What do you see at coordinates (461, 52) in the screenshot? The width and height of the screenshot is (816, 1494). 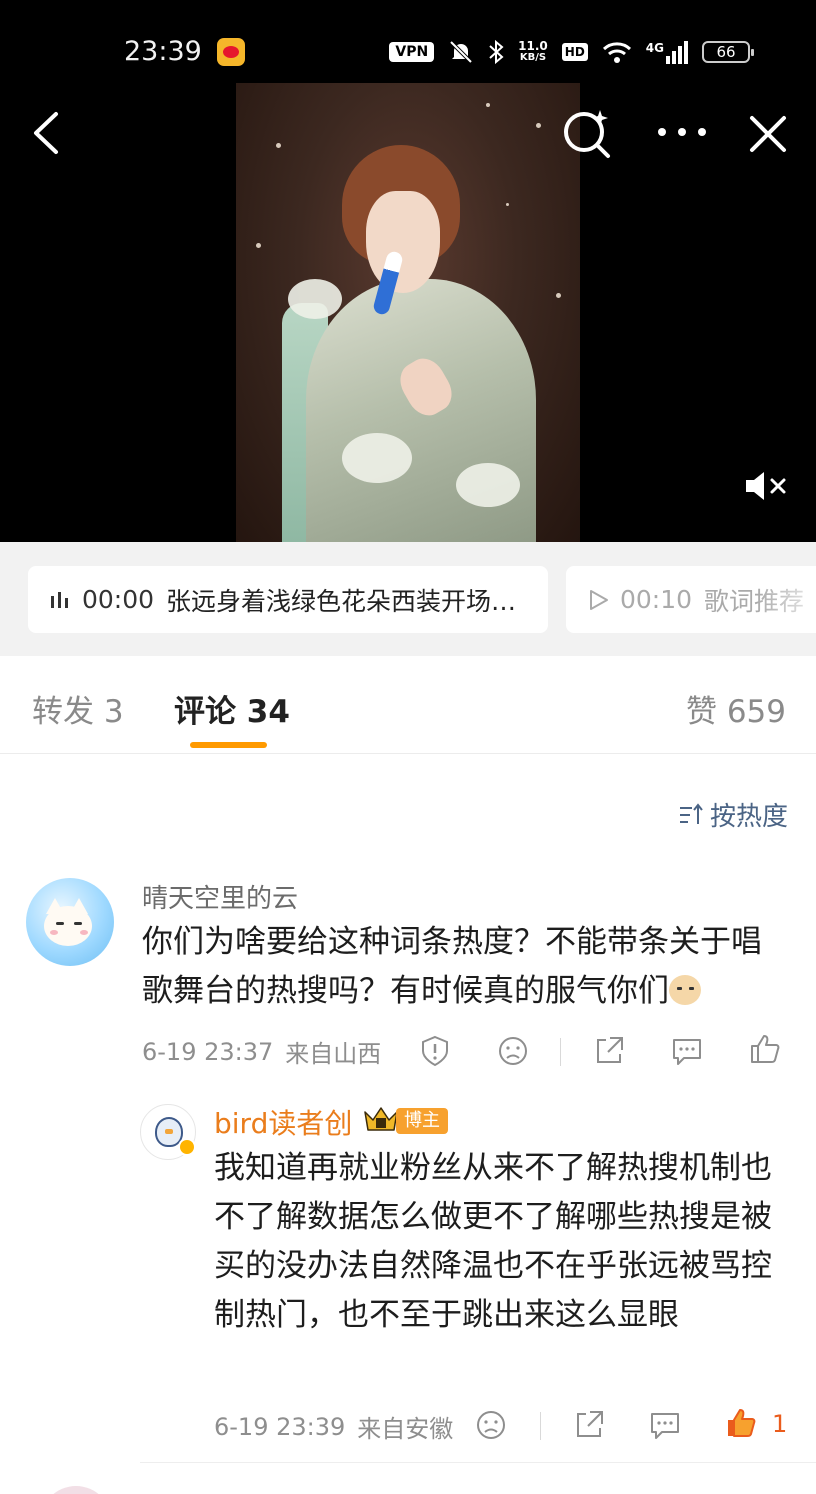 I see `mute-bell-icon` at bounding box center [461, 52].